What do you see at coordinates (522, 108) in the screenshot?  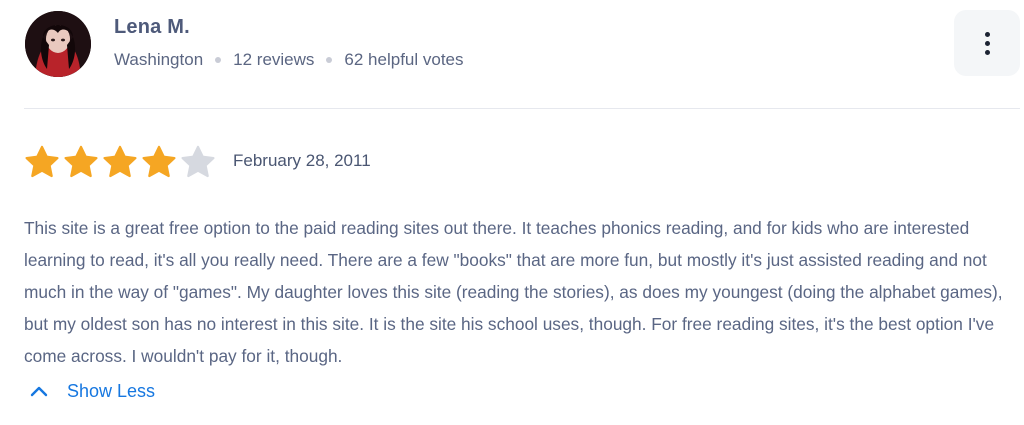 I see `divider` at bounding box center [522, 108].